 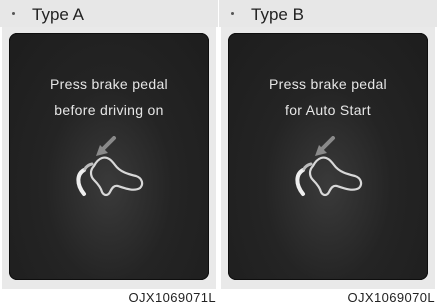 I want to click on message-line-2: for Auto Start, so click(x=328, y=110).